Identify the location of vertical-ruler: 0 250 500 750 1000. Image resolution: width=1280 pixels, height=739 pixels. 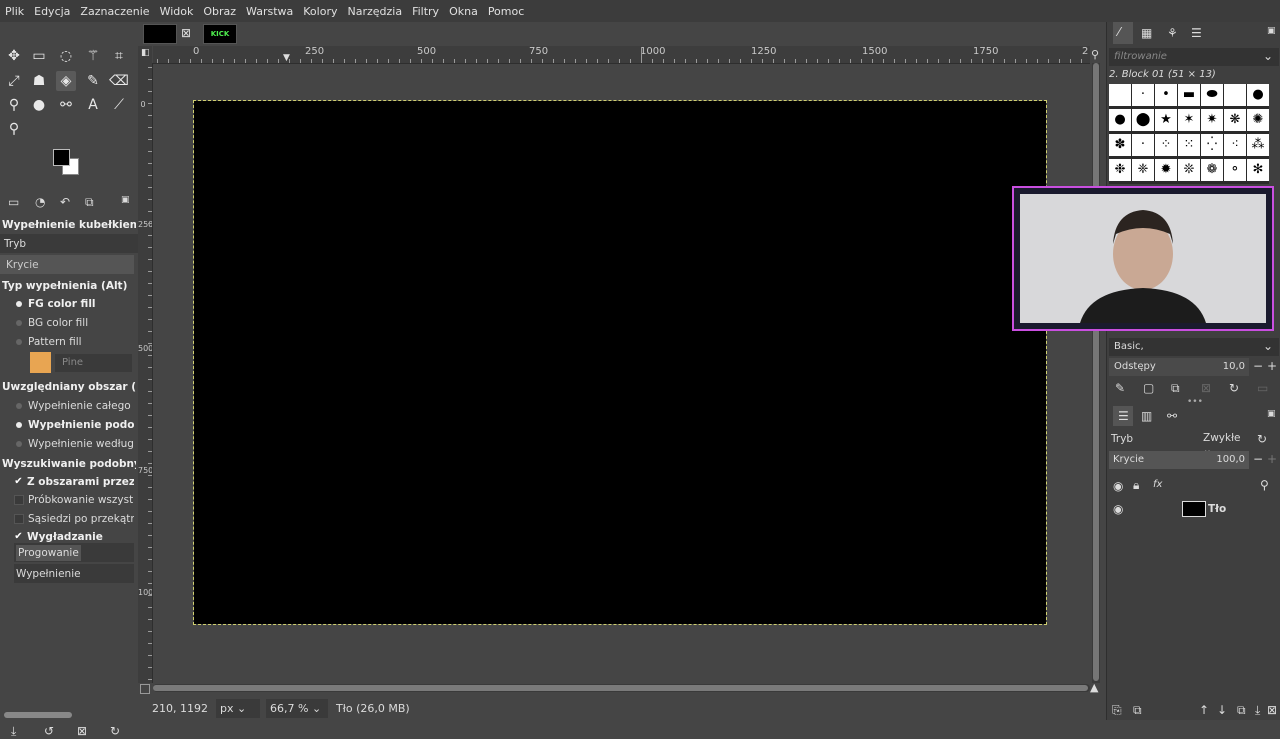
(145, 373).